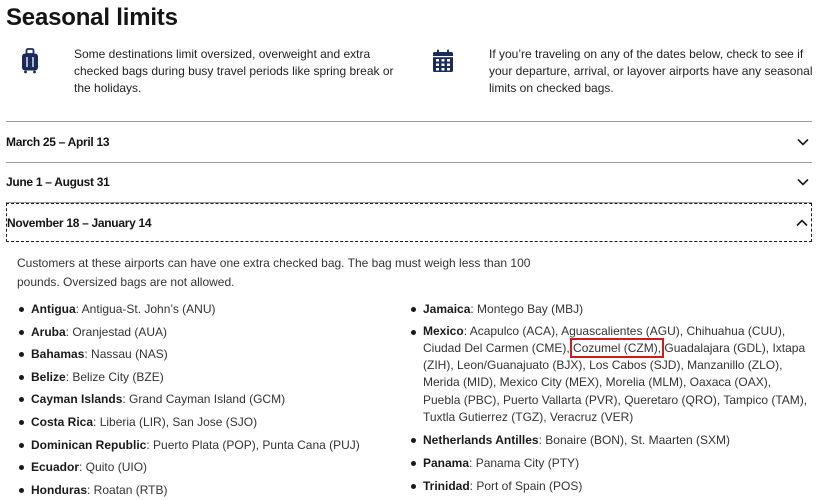 This screenshot has height=500, width=818. I want to click on accordion-item-june: June 1 – August 31, so click(409, 182).